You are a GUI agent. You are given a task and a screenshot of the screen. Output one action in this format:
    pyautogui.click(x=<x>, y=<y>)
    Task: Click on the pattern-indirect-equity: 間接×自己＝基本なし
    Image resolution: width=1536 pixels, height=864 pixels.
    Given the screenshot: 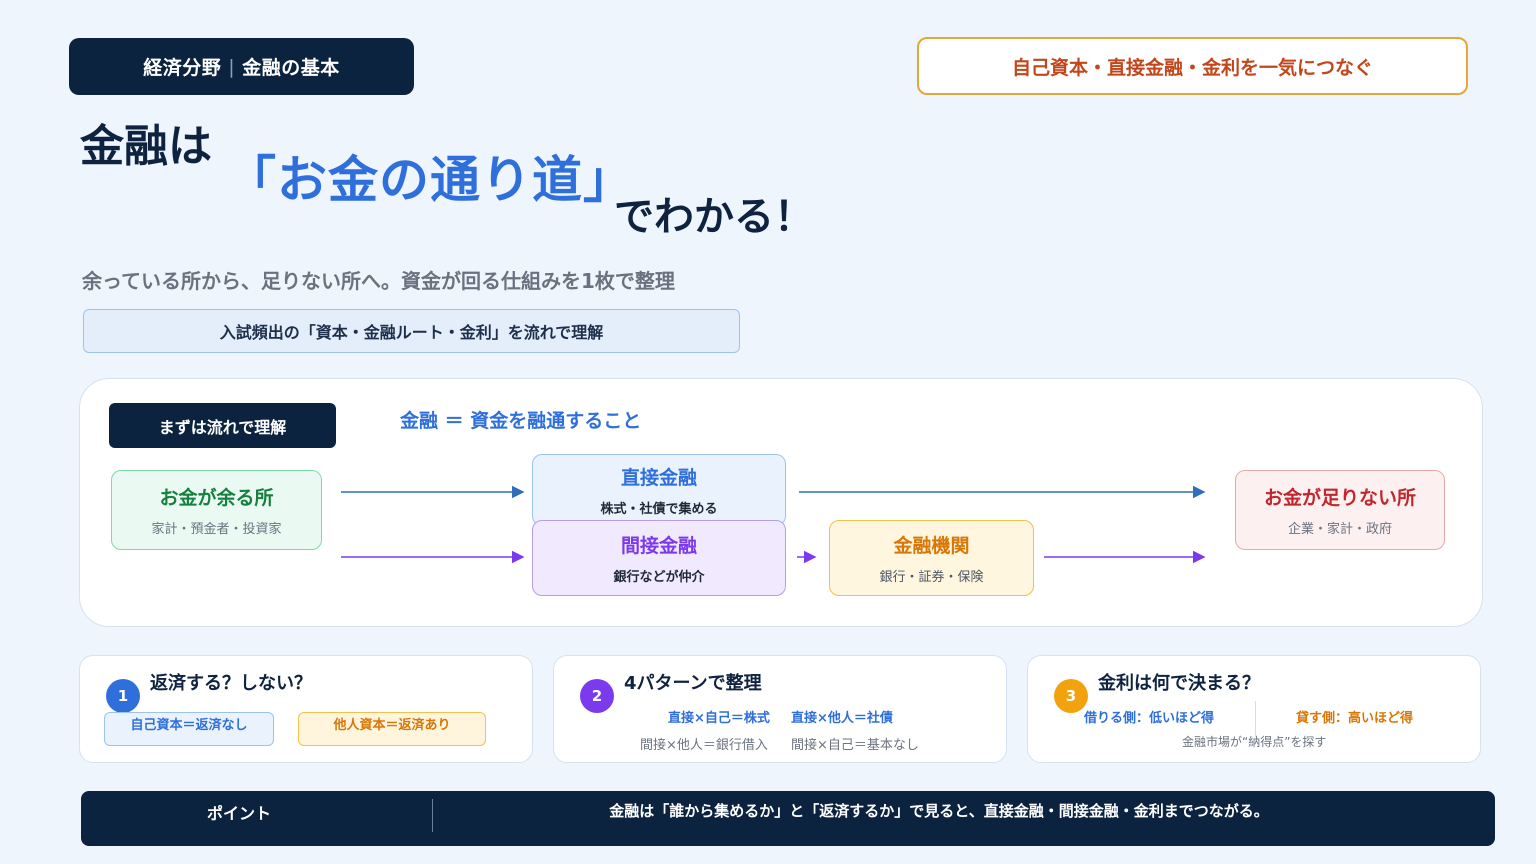 What is the action you would take?
    pyautogui.click(x=855, y=745)
    